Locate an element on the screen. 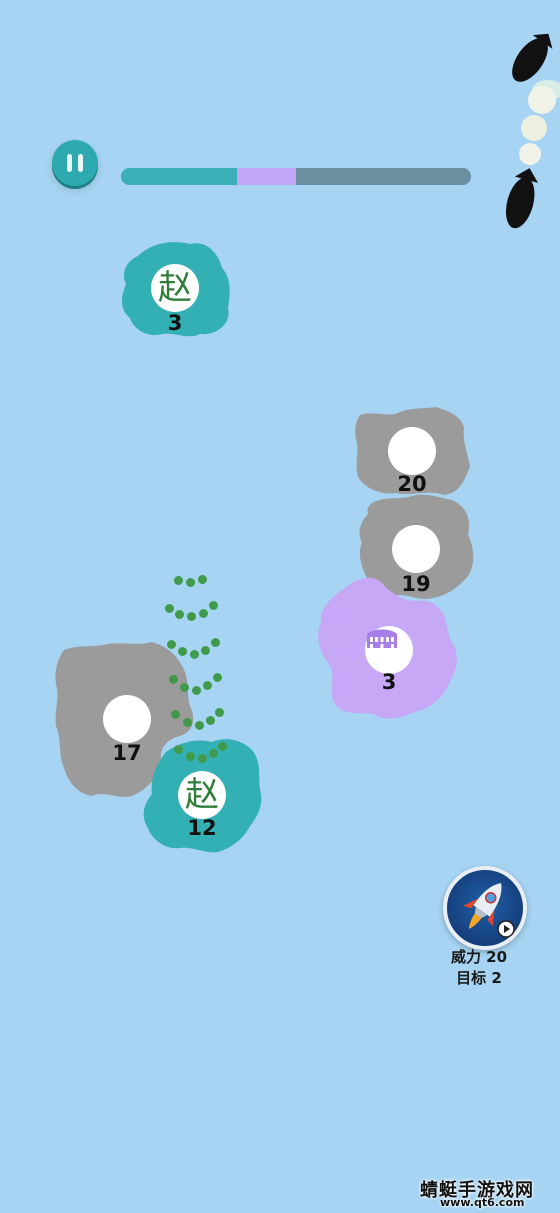  colosseum-icon is located at coordinates (382, 638).